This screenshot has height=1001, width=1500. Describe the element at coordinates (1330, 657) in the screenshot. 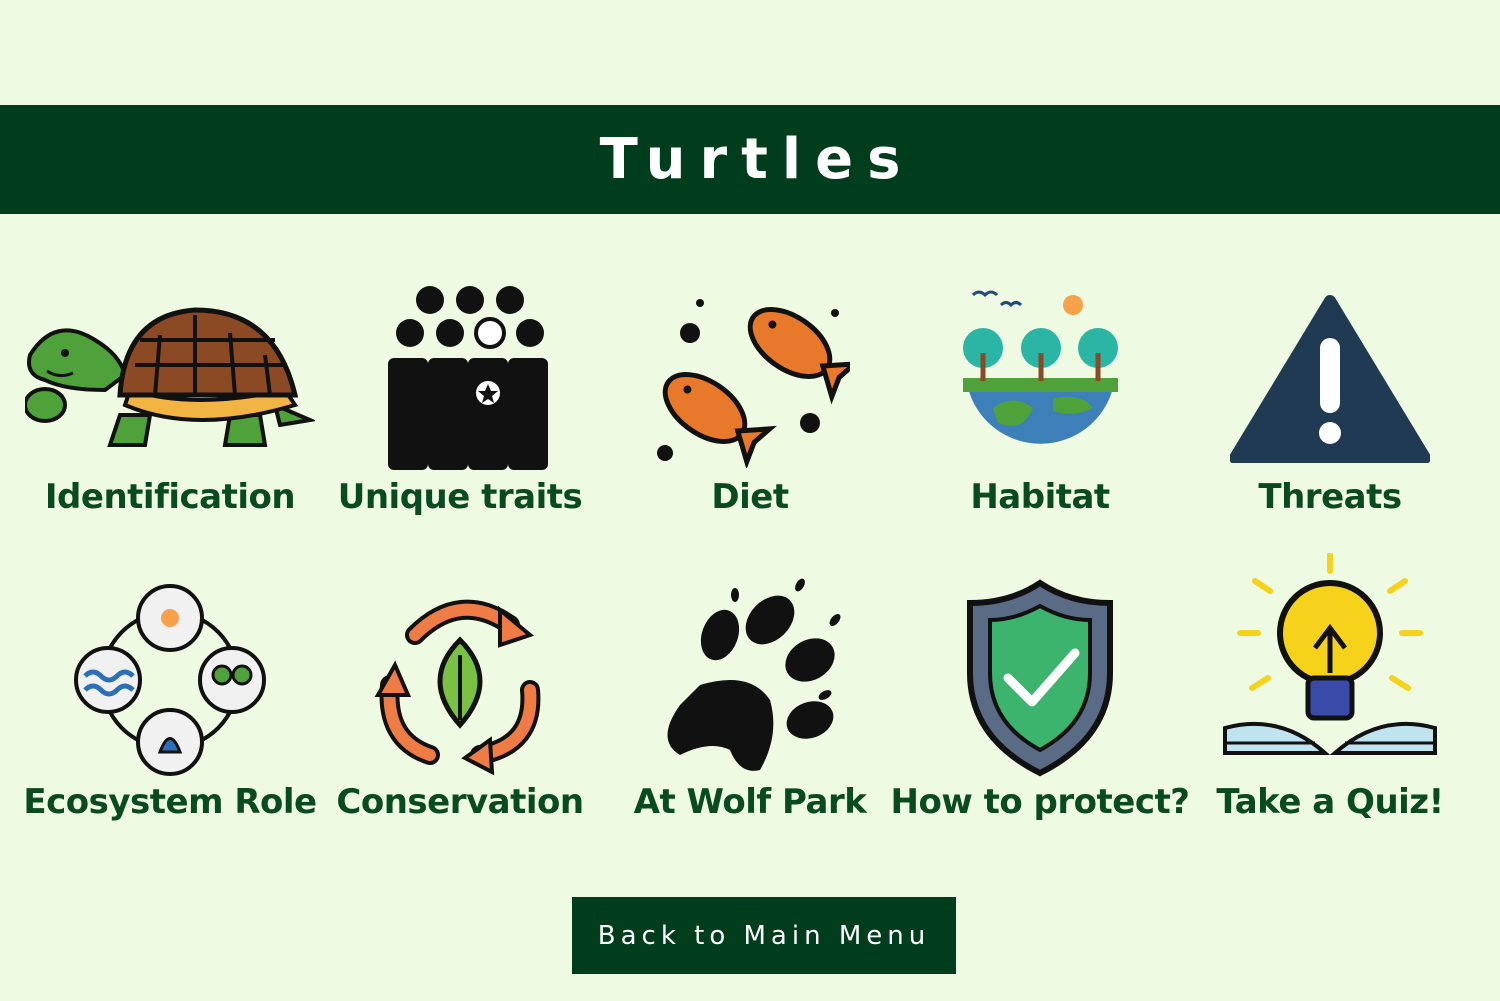

I see `lightbulb-book-icon` at that location.